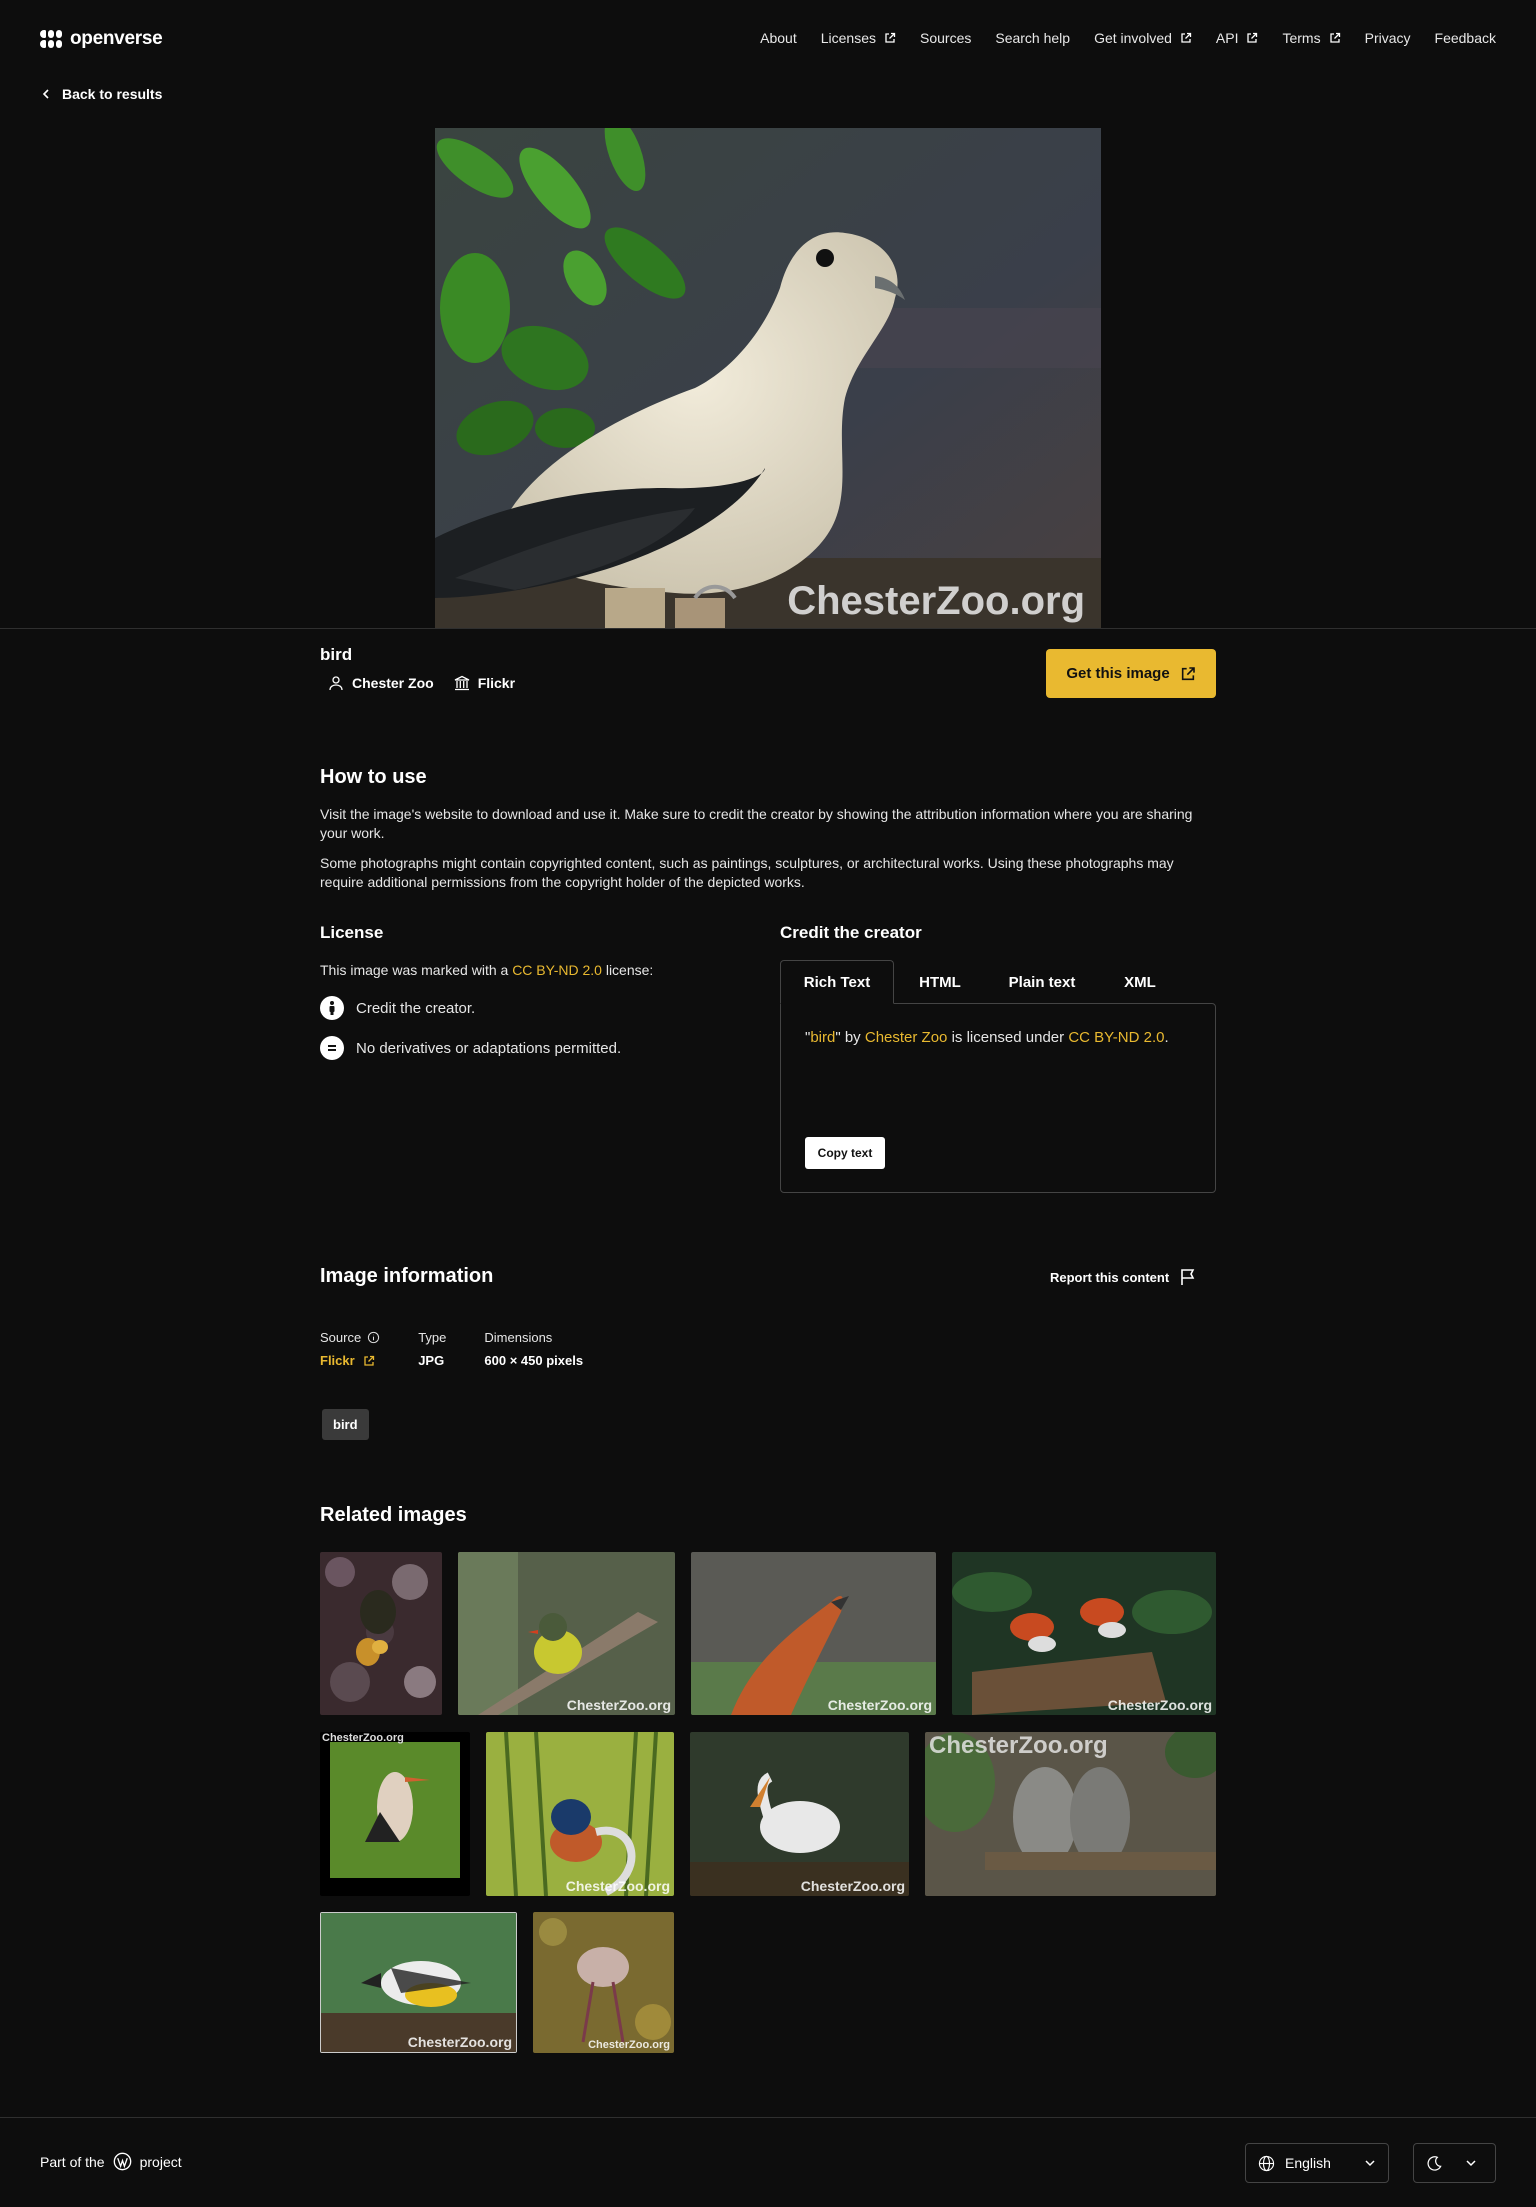  I want to click on logo-text: openverse, so click(116, 38).